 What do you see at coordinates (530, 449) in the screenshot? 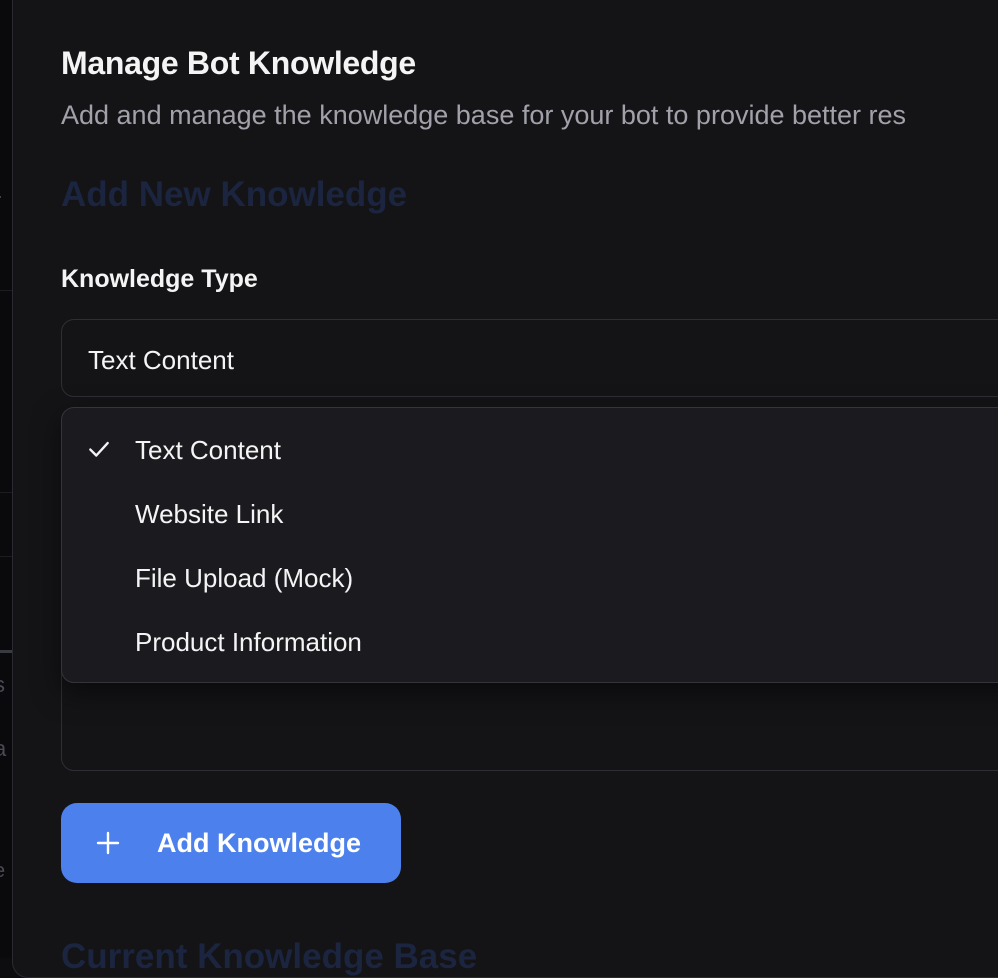
I see `option-text-content: Text Content` at bounding box center [530, 449].